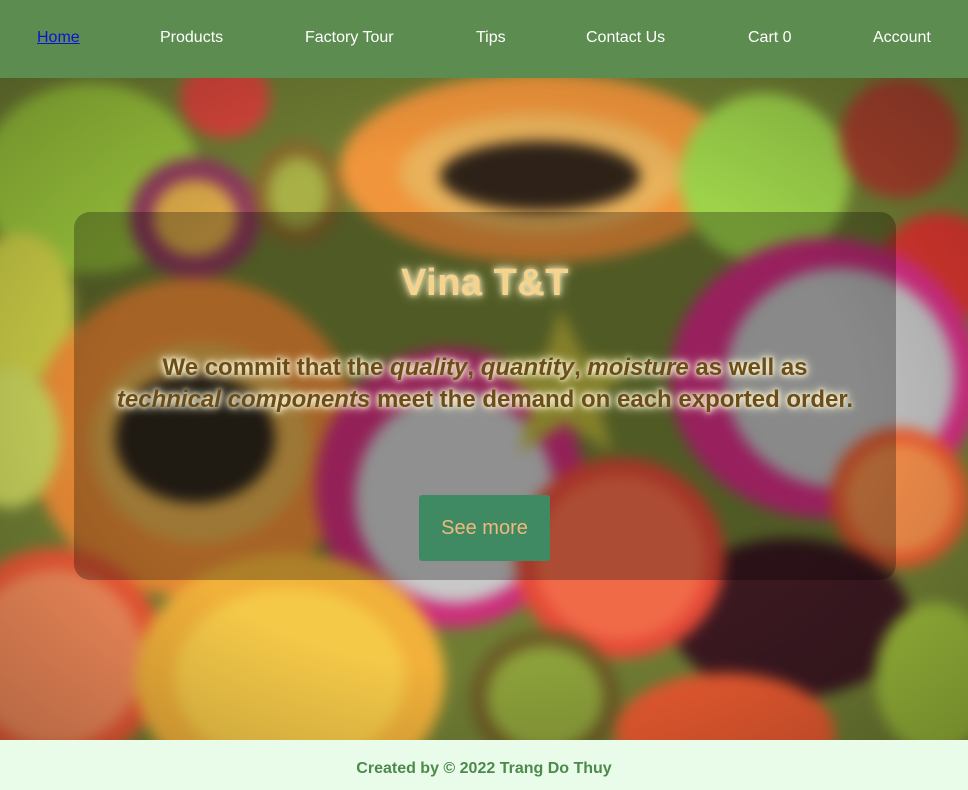 This screenshot has height=790, width=968. I want to click on nav-tips-link: Tips, so click(491, 38).